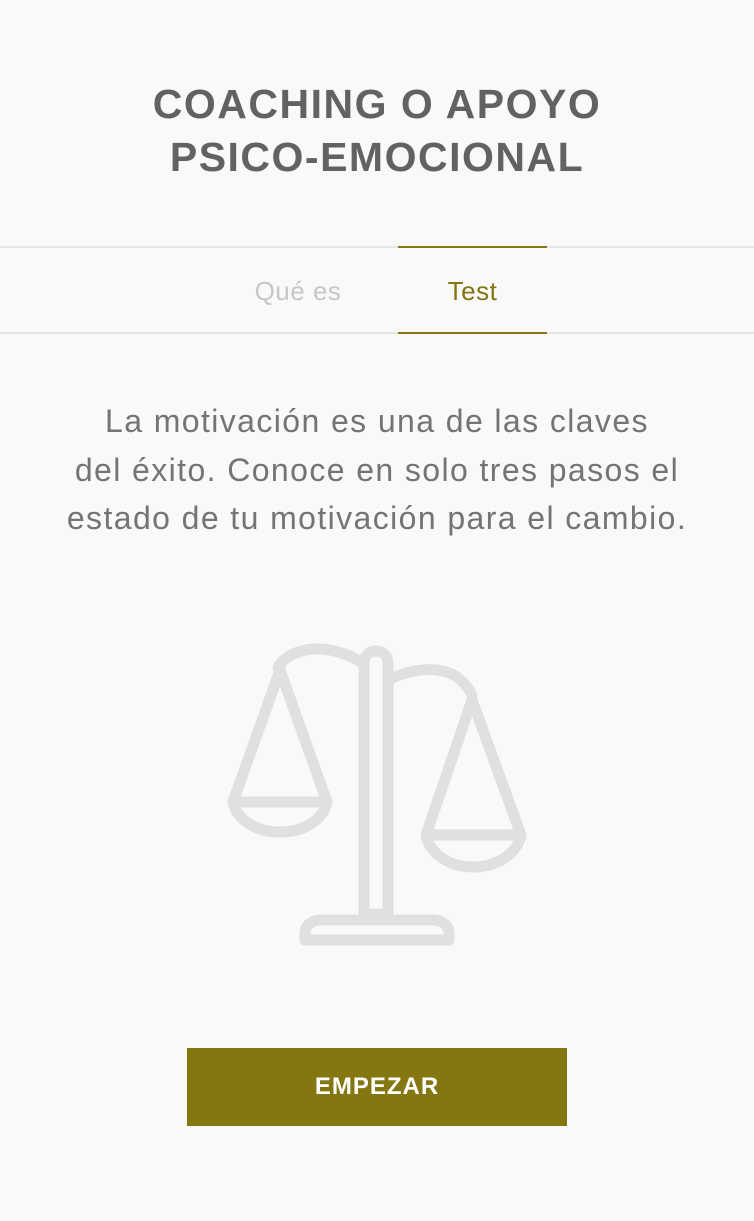 Image resolution: width=754 pixels, height=1221 pixels. I want to click on page-title-line-1: COACHING O APOYO, so click(377, 104).